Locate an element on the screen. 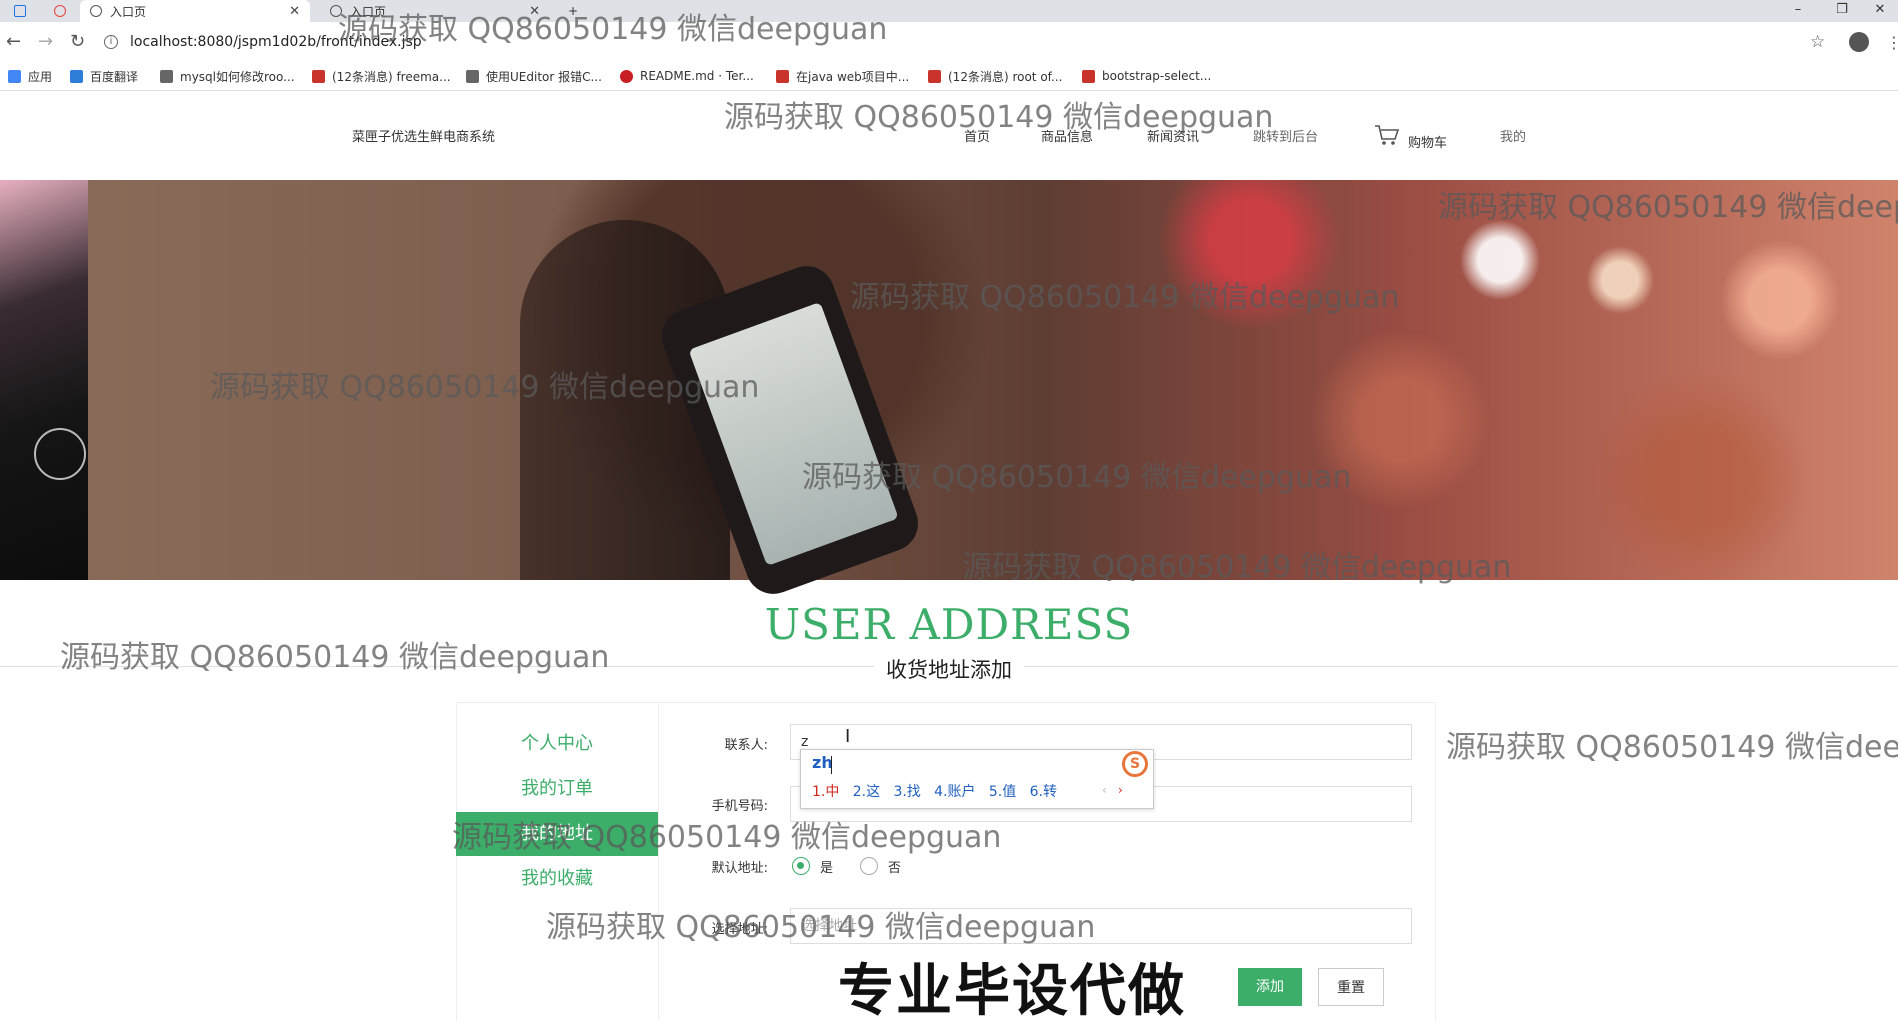 The width and height of the screenshot is (1898, 1027). sidebar-item-favorites: 我的收藏 is located at coordinates (557, 879).